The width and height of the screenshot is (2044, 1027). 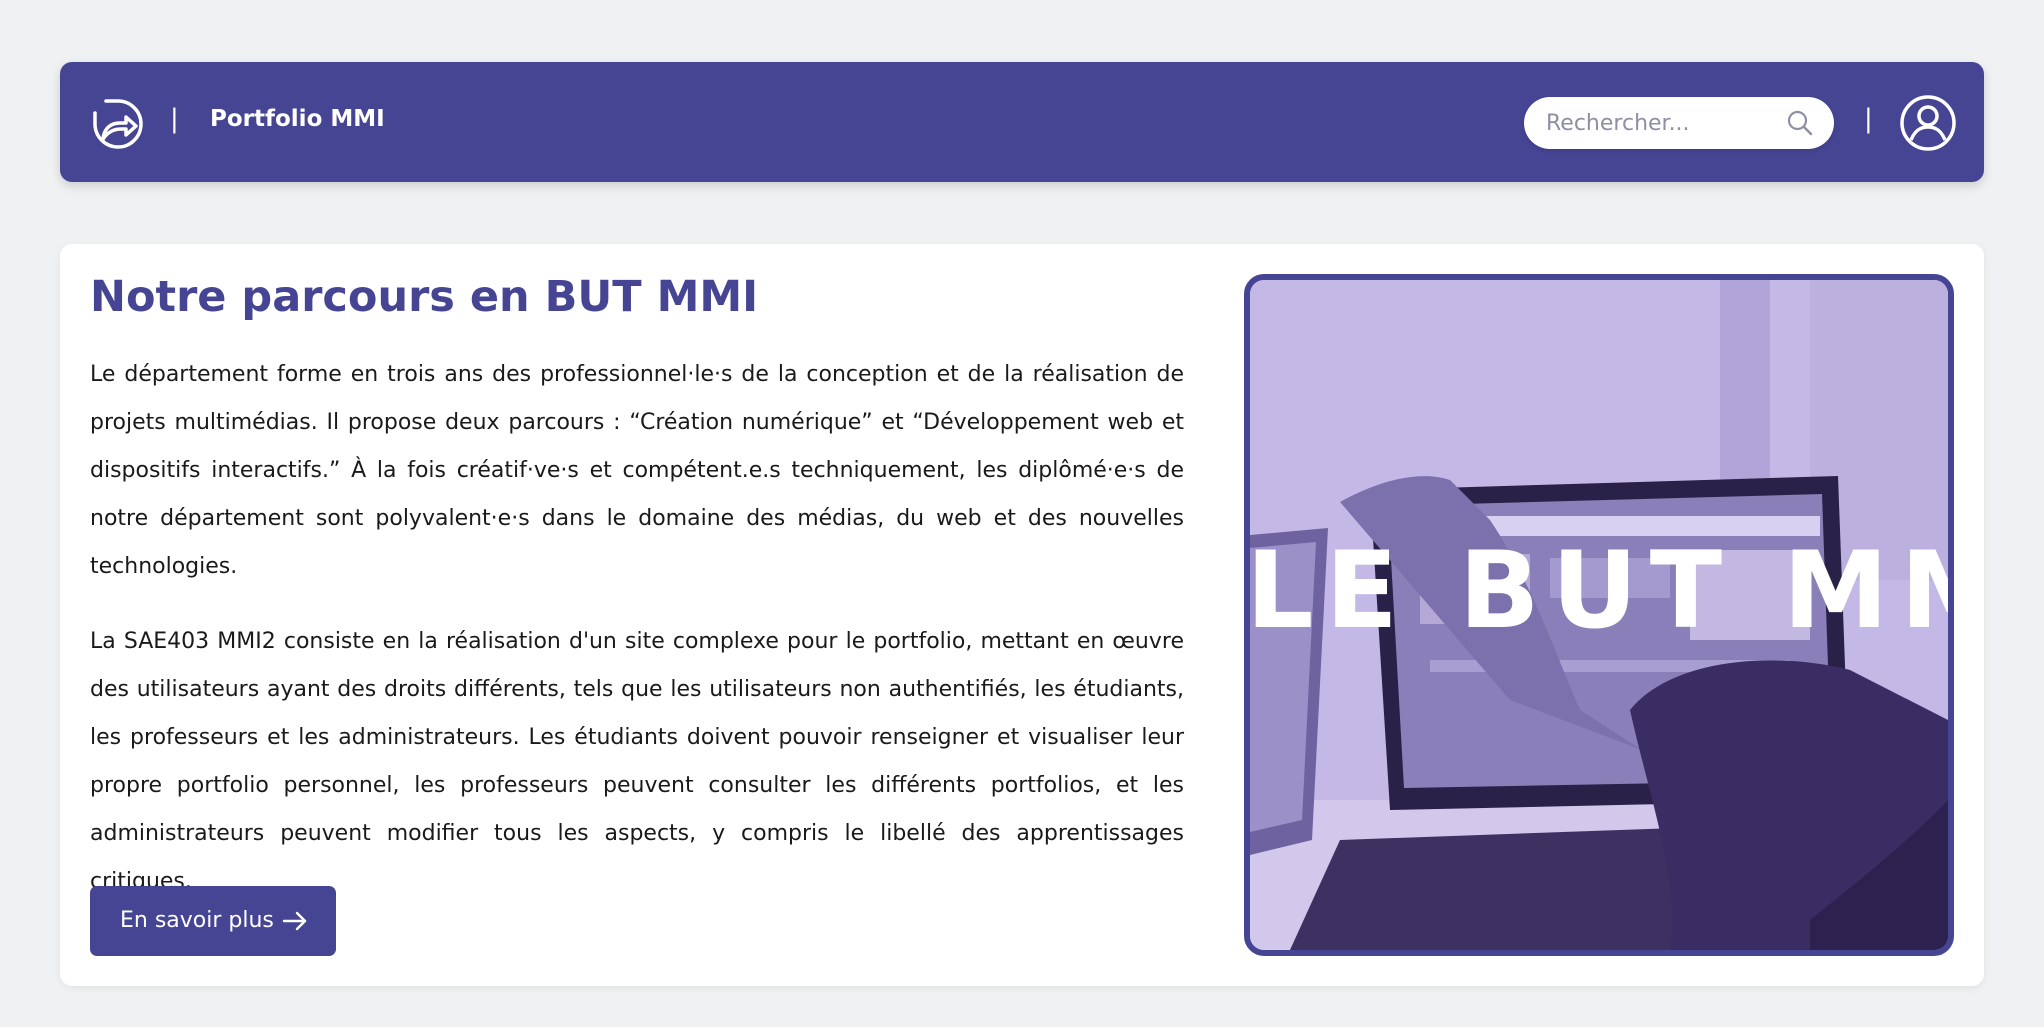 What do you see at coordinates (117, 124) in the screenshot?
I see `arrow-circle-logo-icon` at bounding box center [117, 124].